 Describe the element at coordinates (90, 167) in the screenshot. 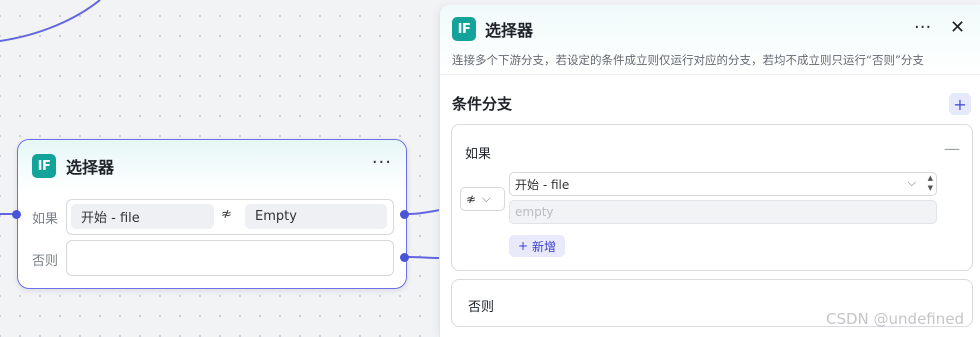

I see `node-title: 选择器` at that location.